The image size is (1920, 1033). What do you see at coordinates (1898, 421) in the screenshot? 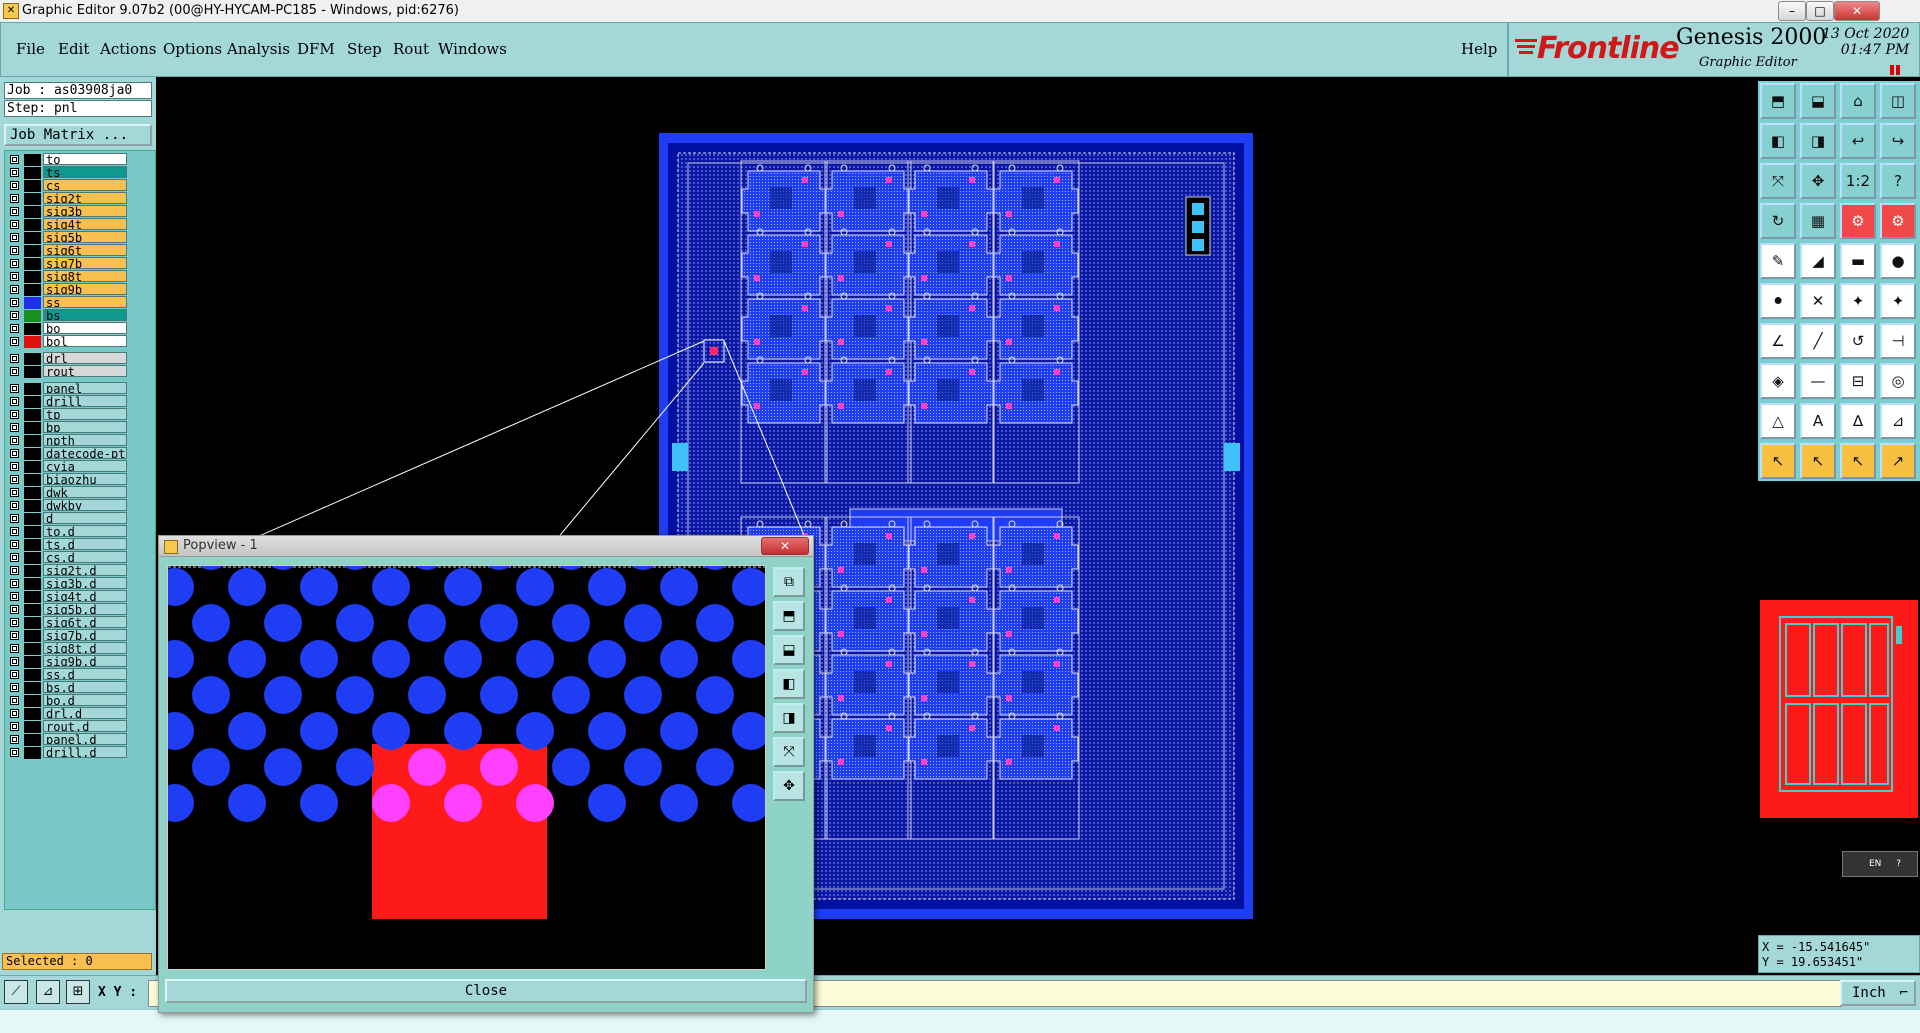
I see `corner-icon: ⊿` at bounding box center [1898, 421].